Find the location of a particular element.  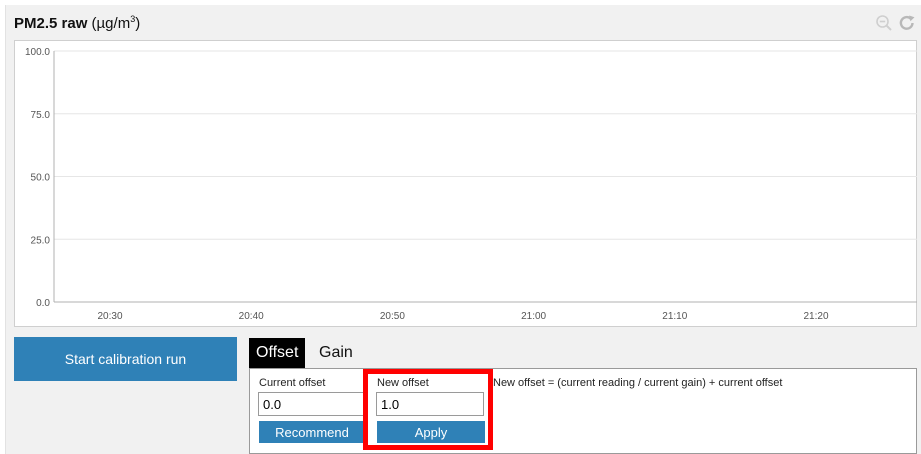

new-offset-label: New offset is located at coordinates (403, 383).